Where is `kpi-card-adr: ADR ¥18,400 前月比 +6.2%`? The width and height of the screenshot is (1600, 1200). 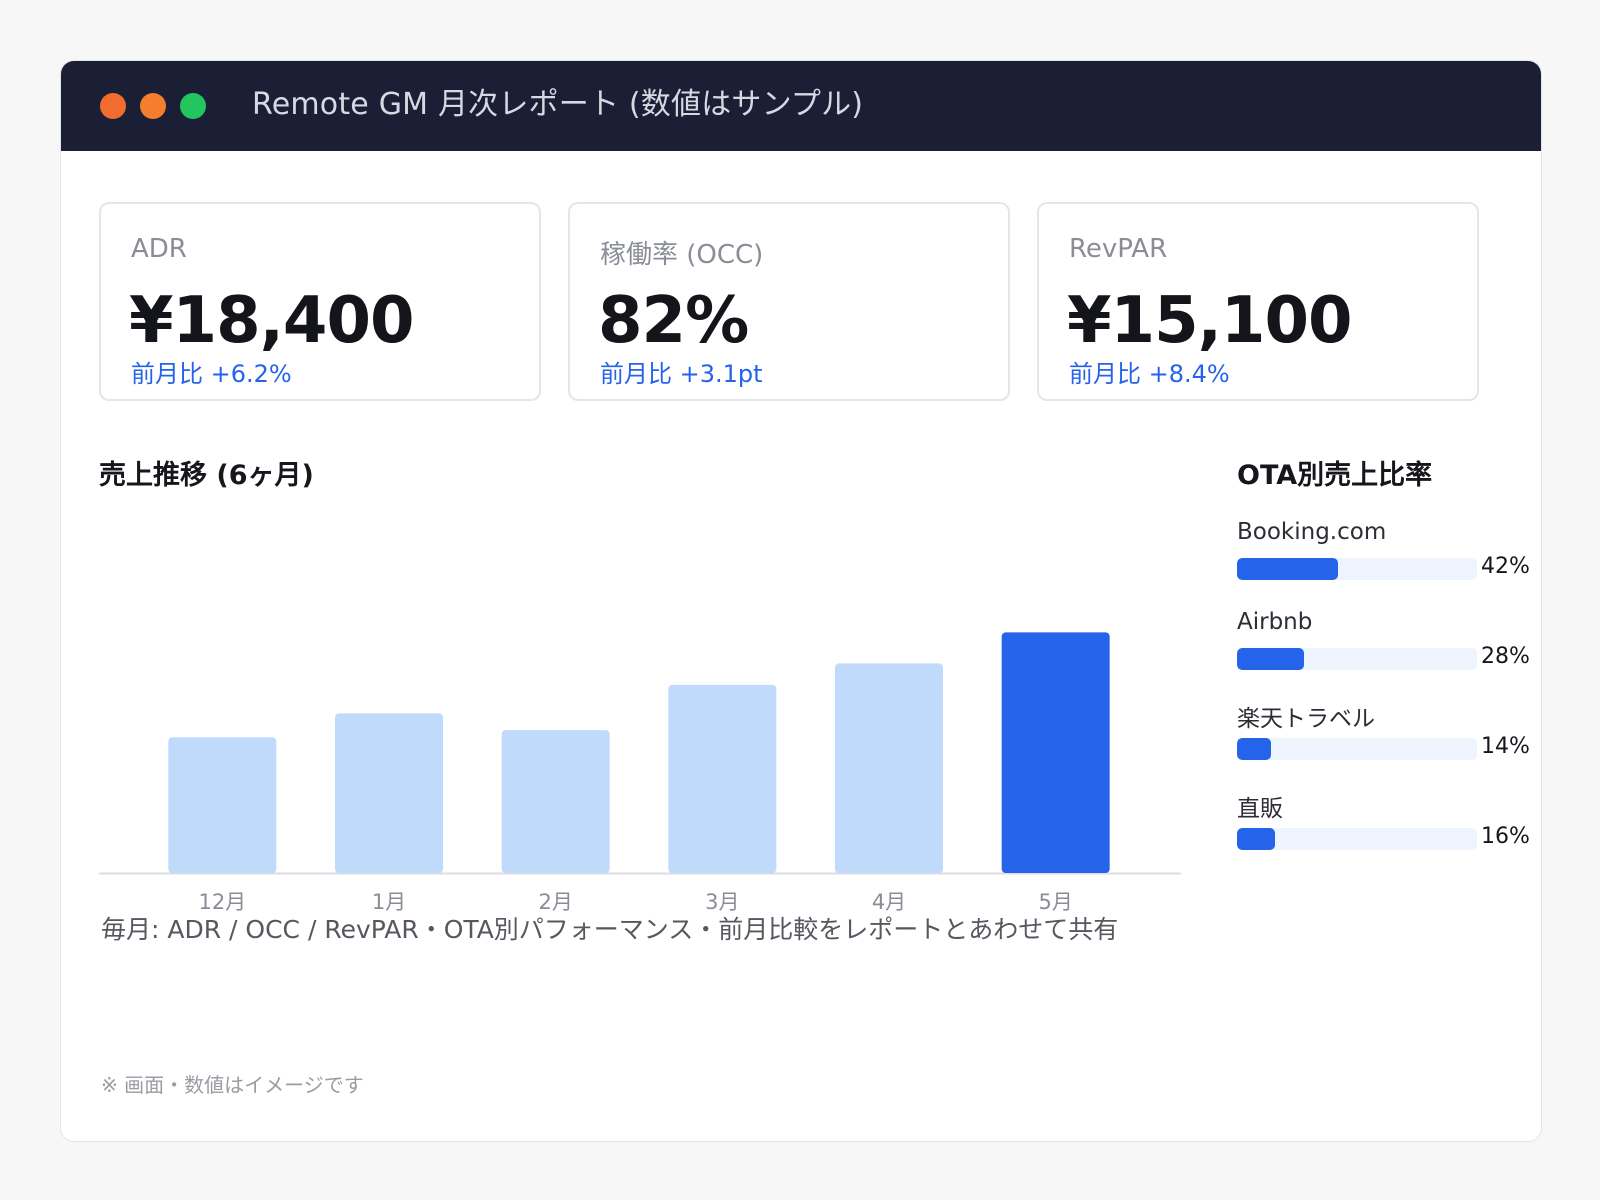
kpi-card-adr: ADR ¥18,400 前月比 +6.2% is located at coordinates (320, 301).